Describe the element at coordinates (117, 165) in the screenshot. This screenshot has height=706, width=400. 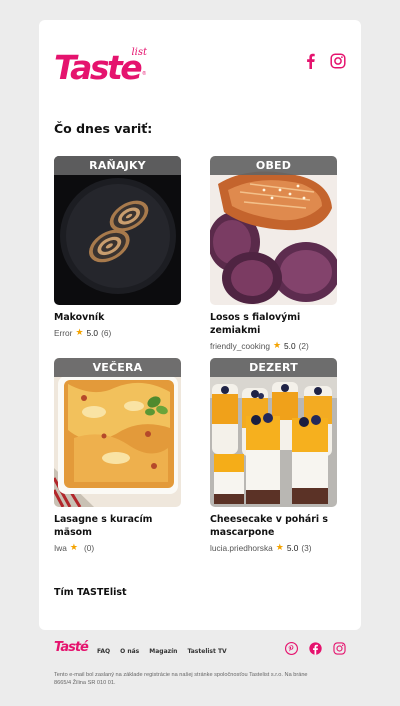
I see `category-label: RAŇAJKY` at that location.